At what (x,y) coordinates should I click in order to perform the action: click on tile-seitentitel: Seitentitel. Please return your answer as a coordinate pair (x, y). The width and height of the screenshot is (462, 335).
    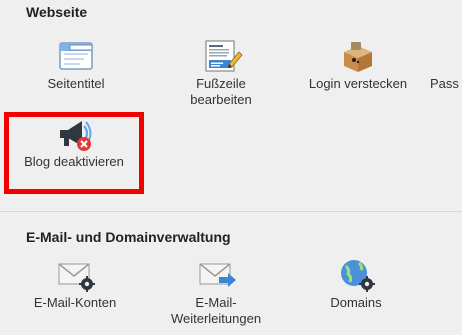
    Looking at the image, I should click on (76, 73).